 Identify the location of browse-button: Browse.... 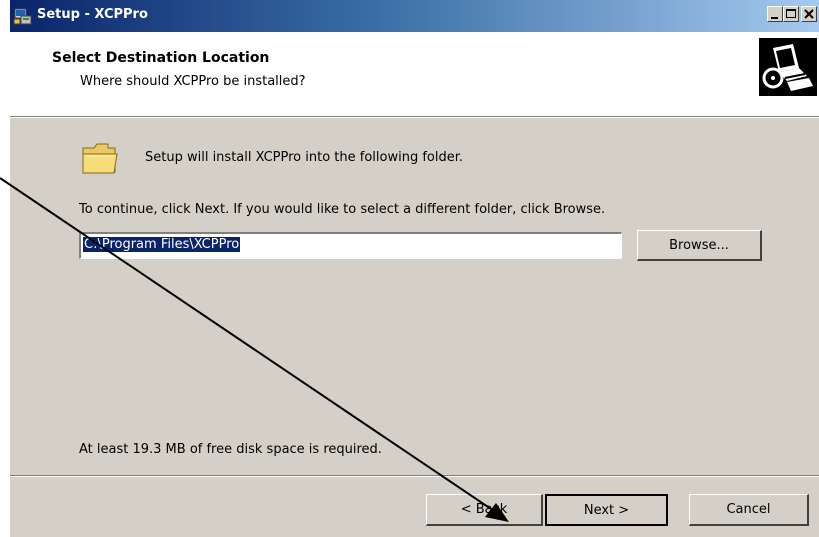
(699, 245).